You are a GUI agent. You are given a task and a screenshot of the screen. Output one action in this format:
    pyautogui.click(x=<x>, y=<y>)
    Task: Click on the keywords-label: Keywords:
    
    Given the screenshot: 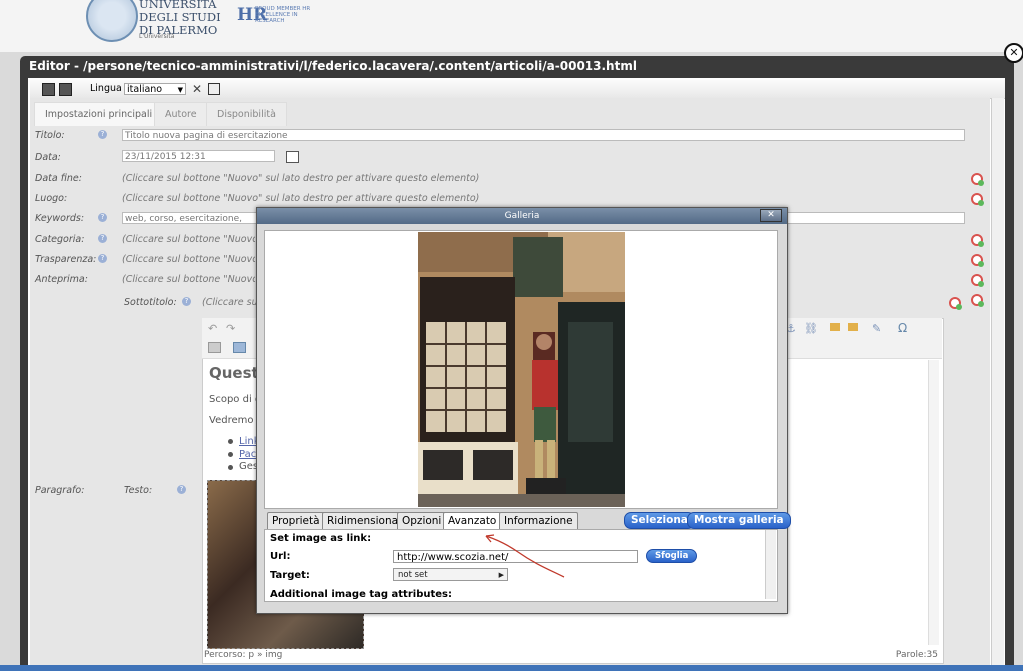 What is the action you would take?
    pyautogui.click(x=60, y=218)
    